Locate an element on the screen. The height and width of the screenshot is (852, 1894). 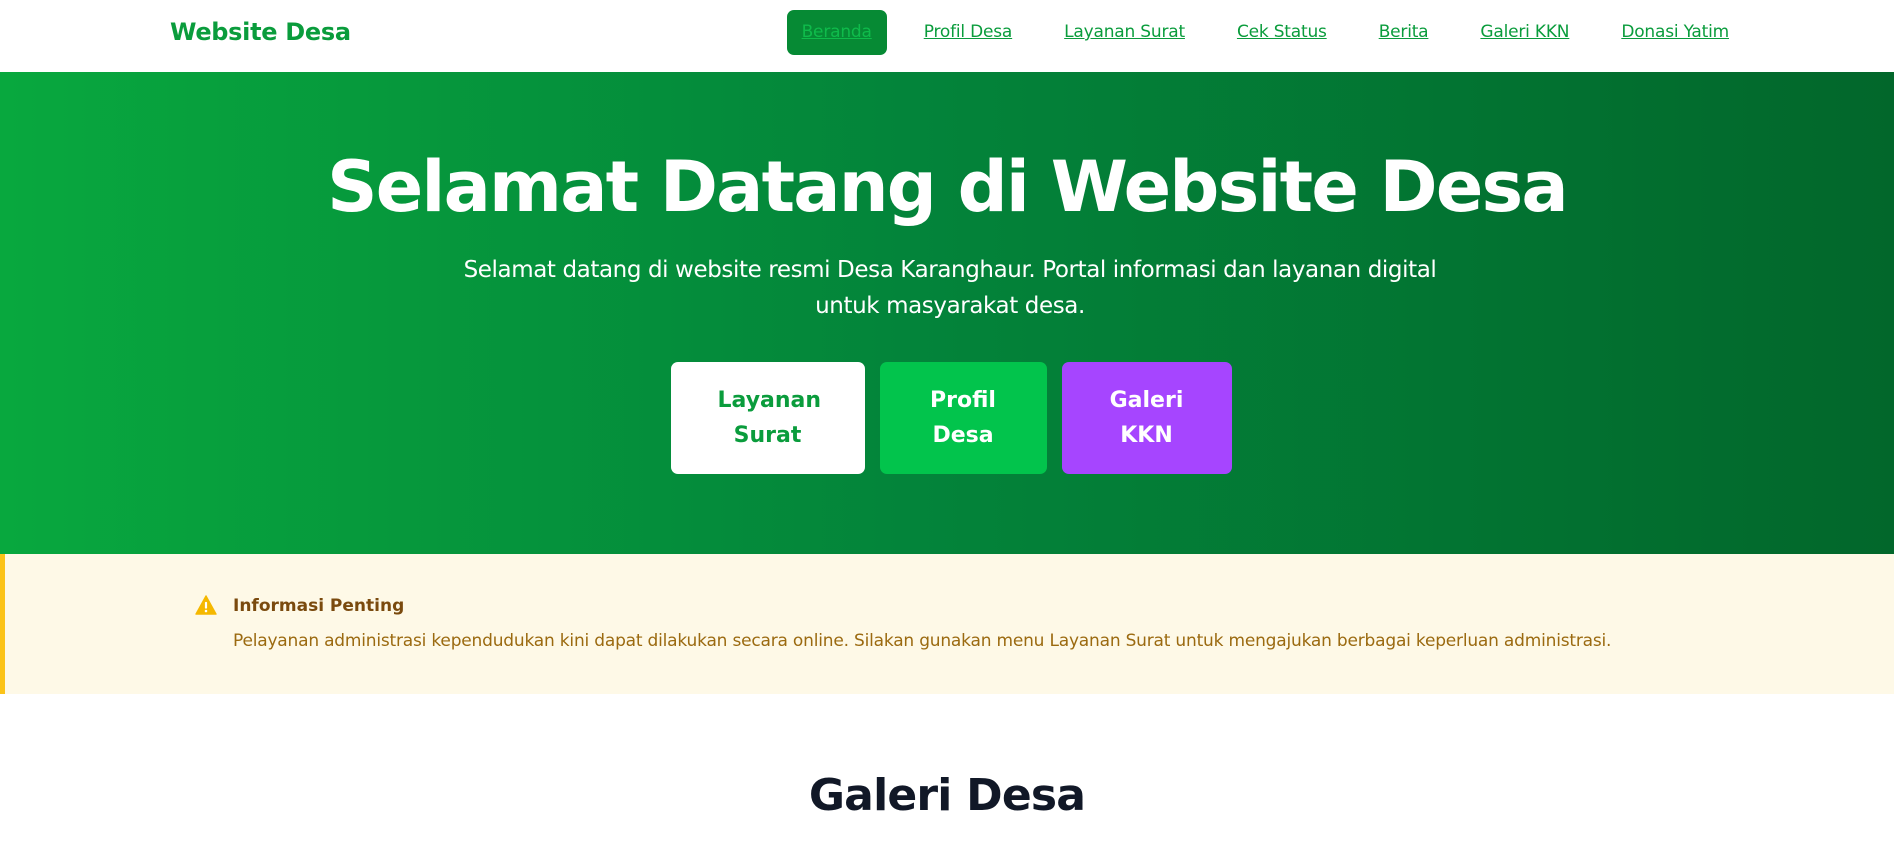
layanan-surat-button: Layanan Surat is located at coordinates (767, 418).